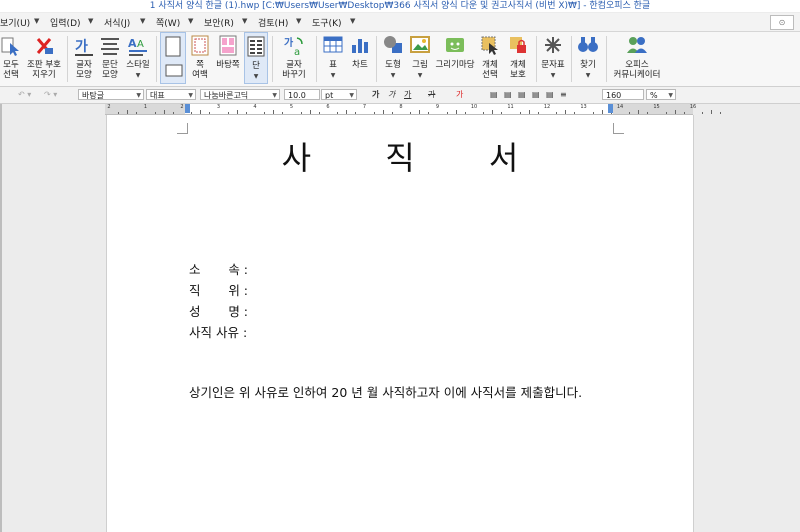  What do you see at coordinates (273, 22) in the screenshot?
I see `menu-review: 검토(H)` at bounding box center [273, 22].